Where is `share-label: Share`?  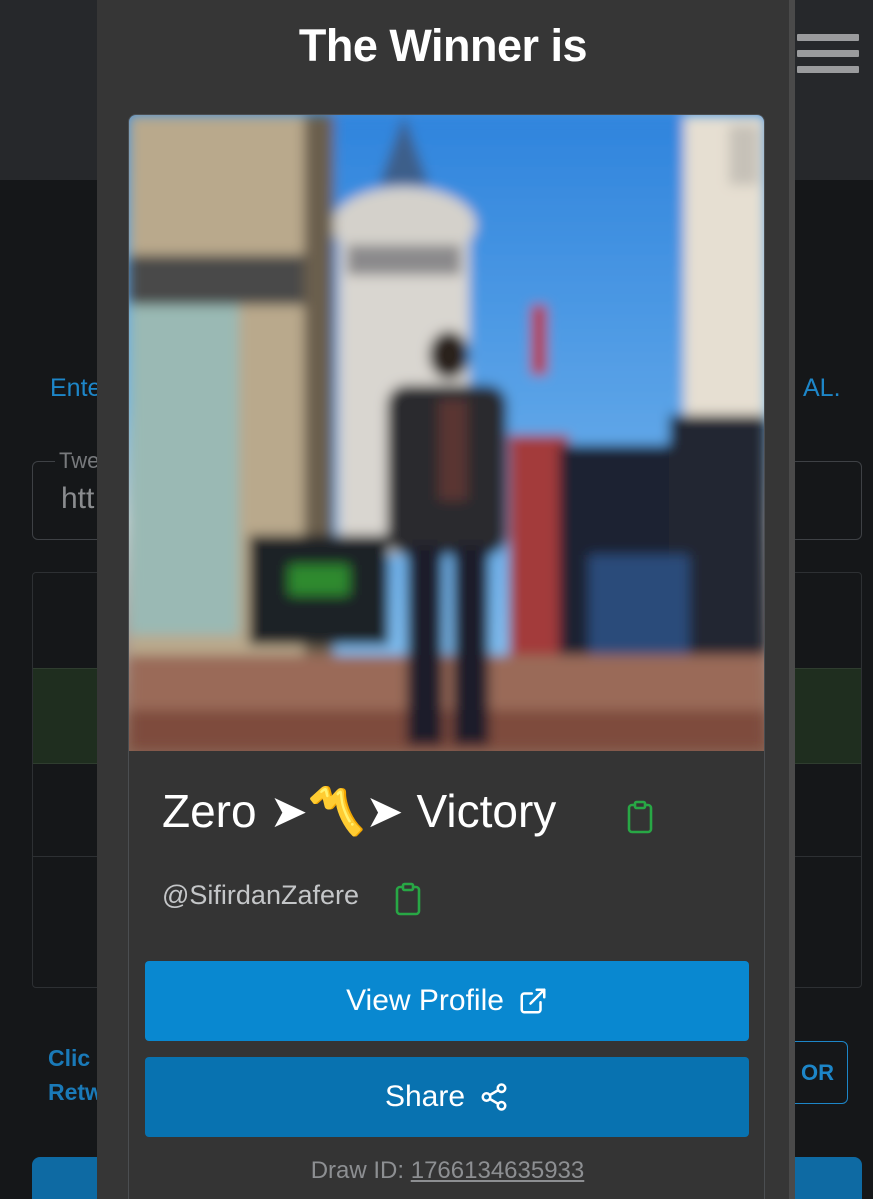
share-label: Share is located at coordinates (425, 1096).